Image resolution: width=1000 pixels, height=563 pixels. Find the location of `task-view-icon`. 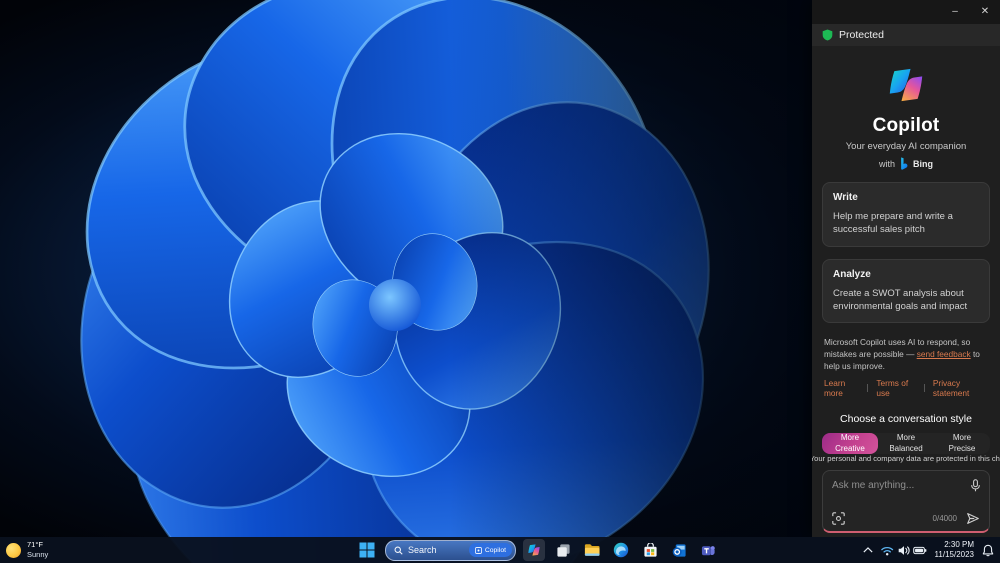

task-view-icon is located at coordinates (563, 550).